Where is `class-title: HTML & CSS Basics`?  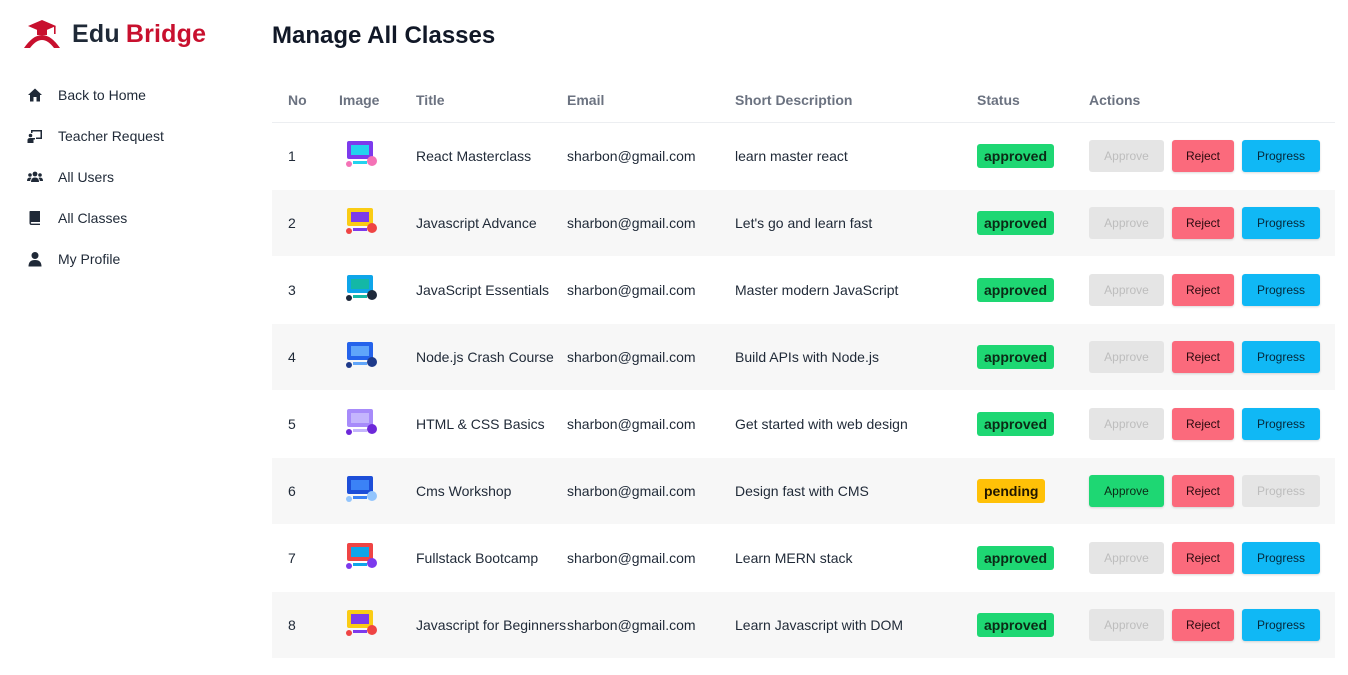
class-title: HTML & CSS Basics is located at coordinates (480, 423).